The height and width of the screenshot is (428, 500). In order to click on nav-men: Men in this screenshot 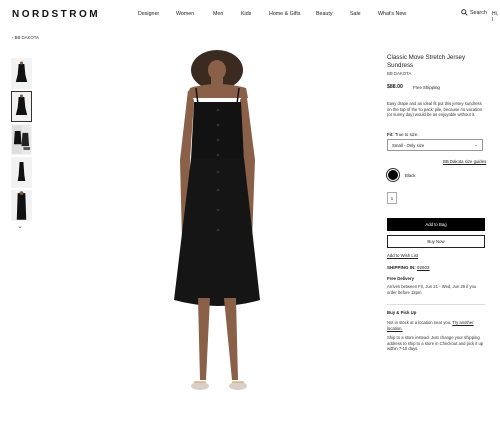, I will do `click(218, 14)`.